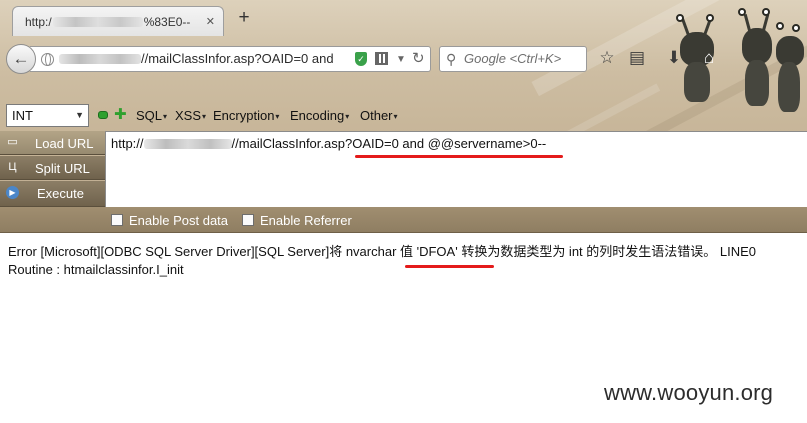 The width and height of the screenshot is (807, 423). Describe the element at coordinates (12, 142) in the screenshot. I see `load-url-icon: ▭` at that location.